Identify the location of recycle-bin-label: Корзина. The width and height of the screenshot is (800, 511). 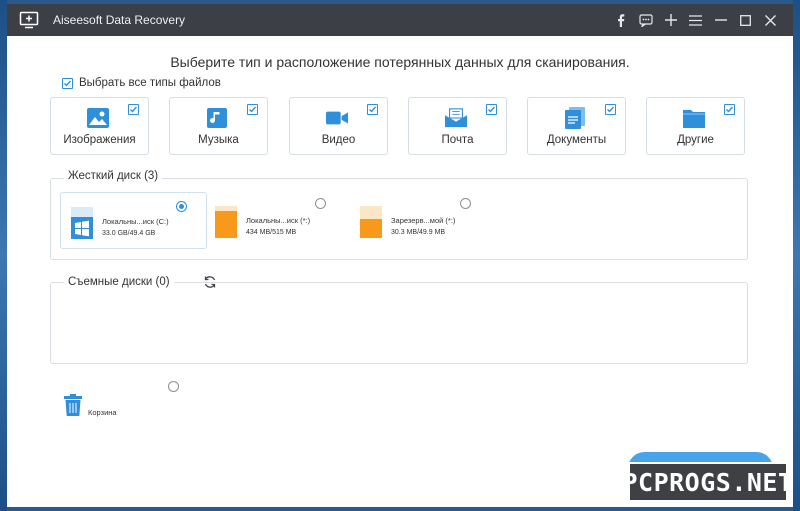
(102, 412).